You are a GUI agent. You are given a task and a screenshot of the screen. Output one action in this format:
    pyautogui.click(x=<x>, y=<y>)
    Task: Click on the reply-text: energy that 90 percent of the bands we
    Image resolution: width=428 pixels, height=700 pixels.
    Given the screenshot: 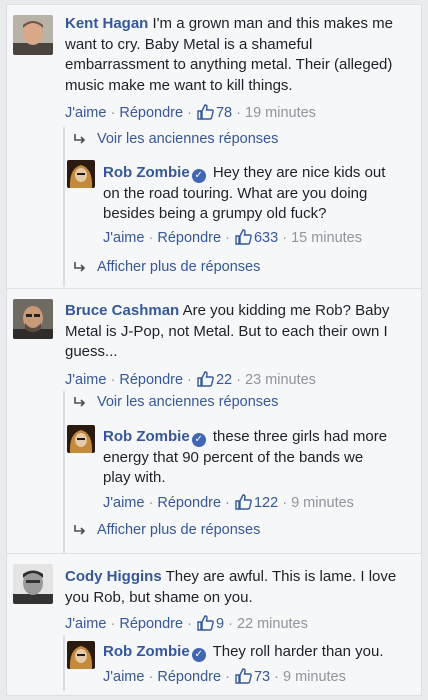 What is the action you would take?
    pyautogui.click(x=233, y=457)
    